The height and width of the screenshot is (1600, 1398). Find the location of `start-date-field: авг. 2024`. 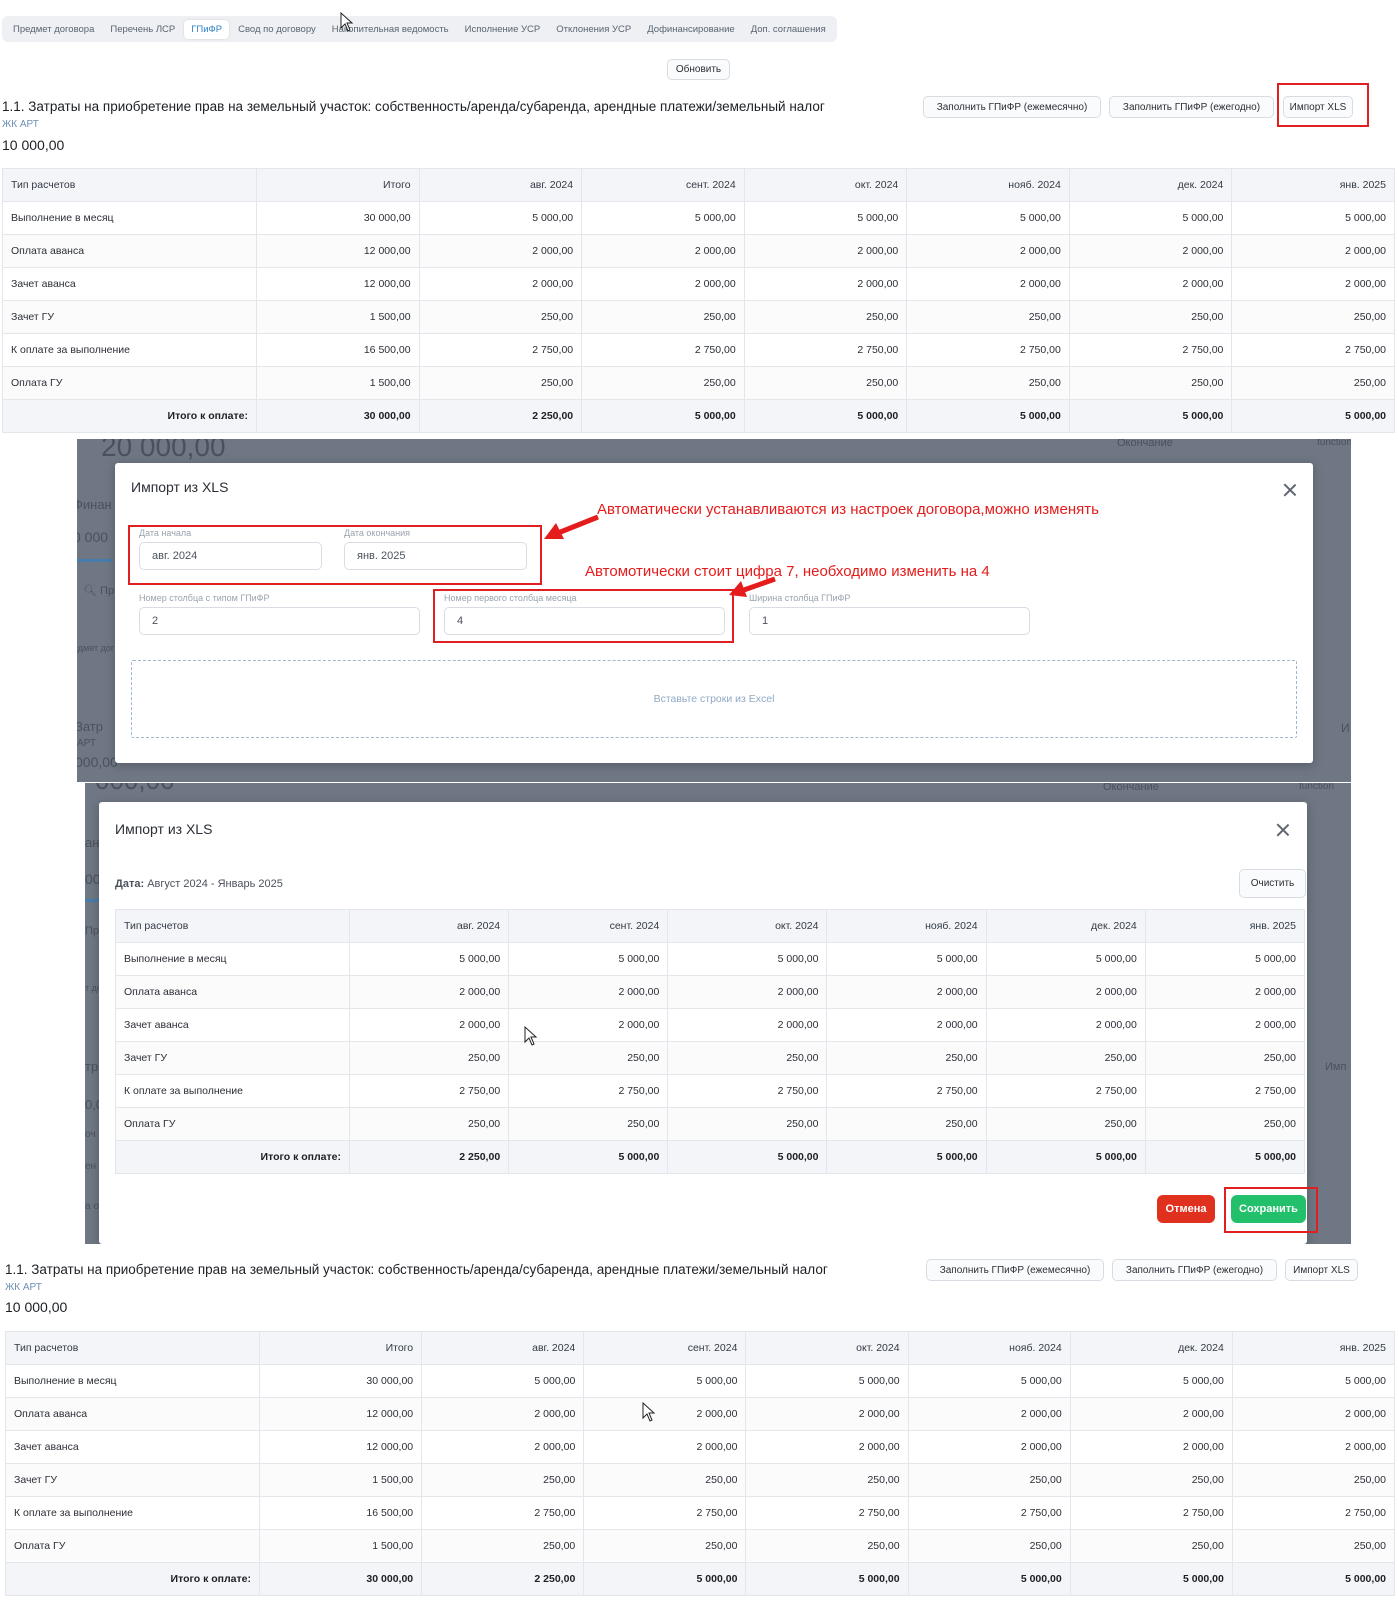

start-date-field: авг. 2024 is located at coordinates (230, 556).